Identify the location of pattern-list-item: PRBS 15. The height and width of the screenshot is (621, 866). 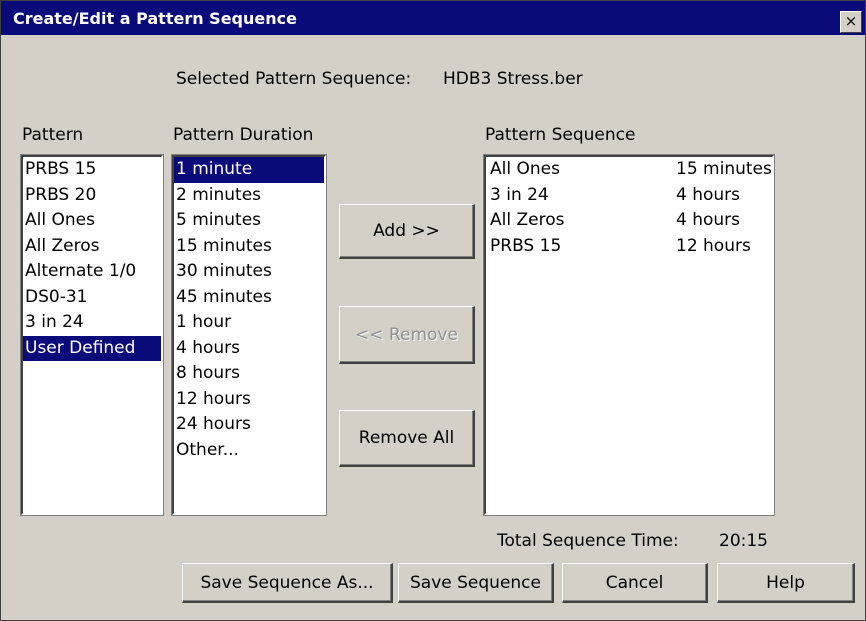
(92, 170).